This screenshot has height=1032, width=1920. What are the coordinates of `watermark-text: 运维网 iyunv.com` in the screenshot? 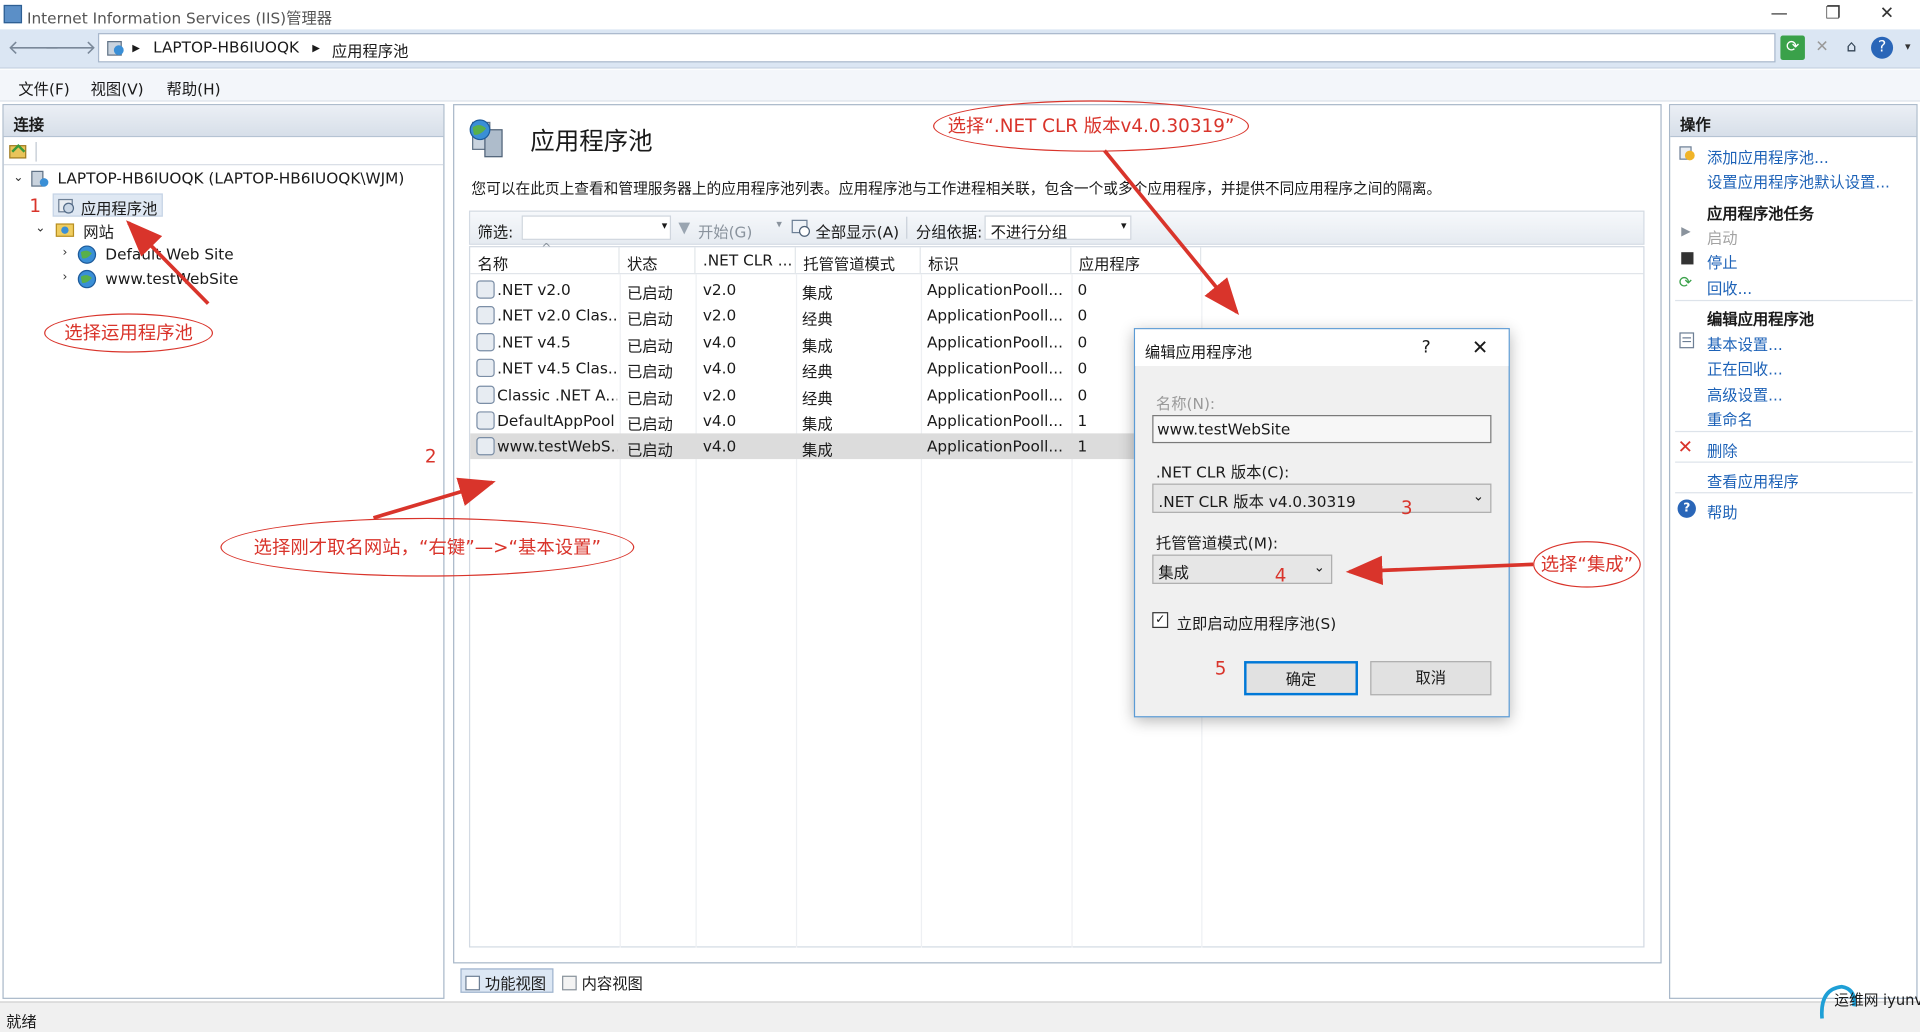 It's located at (1877, 1000).